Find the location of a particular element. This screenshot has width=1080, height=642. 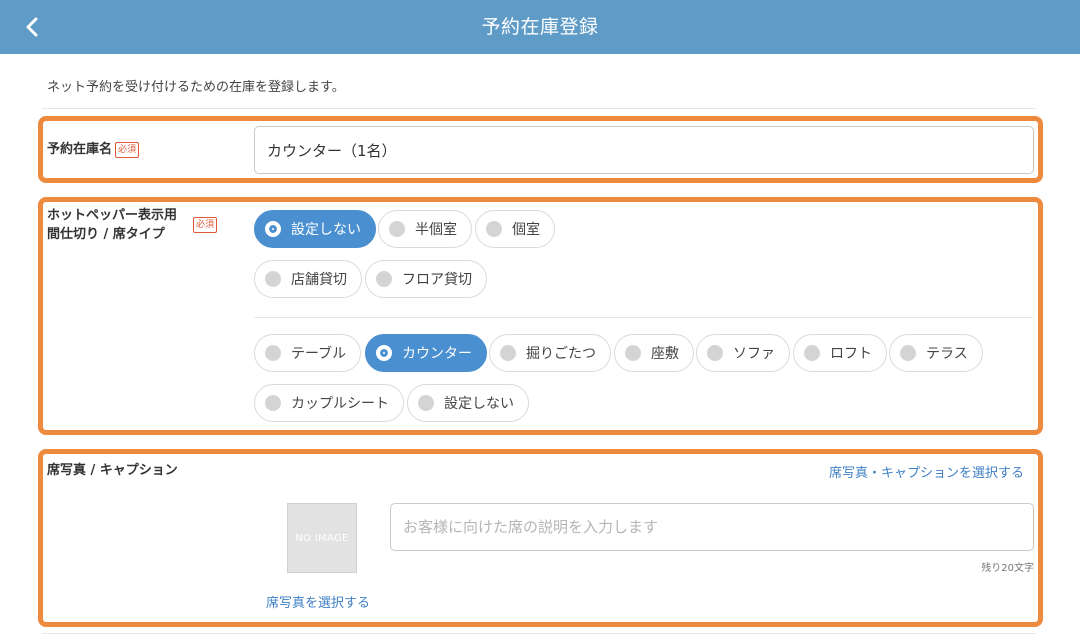

partition-option-label: 設定しない is located at coordinates (326, 230).